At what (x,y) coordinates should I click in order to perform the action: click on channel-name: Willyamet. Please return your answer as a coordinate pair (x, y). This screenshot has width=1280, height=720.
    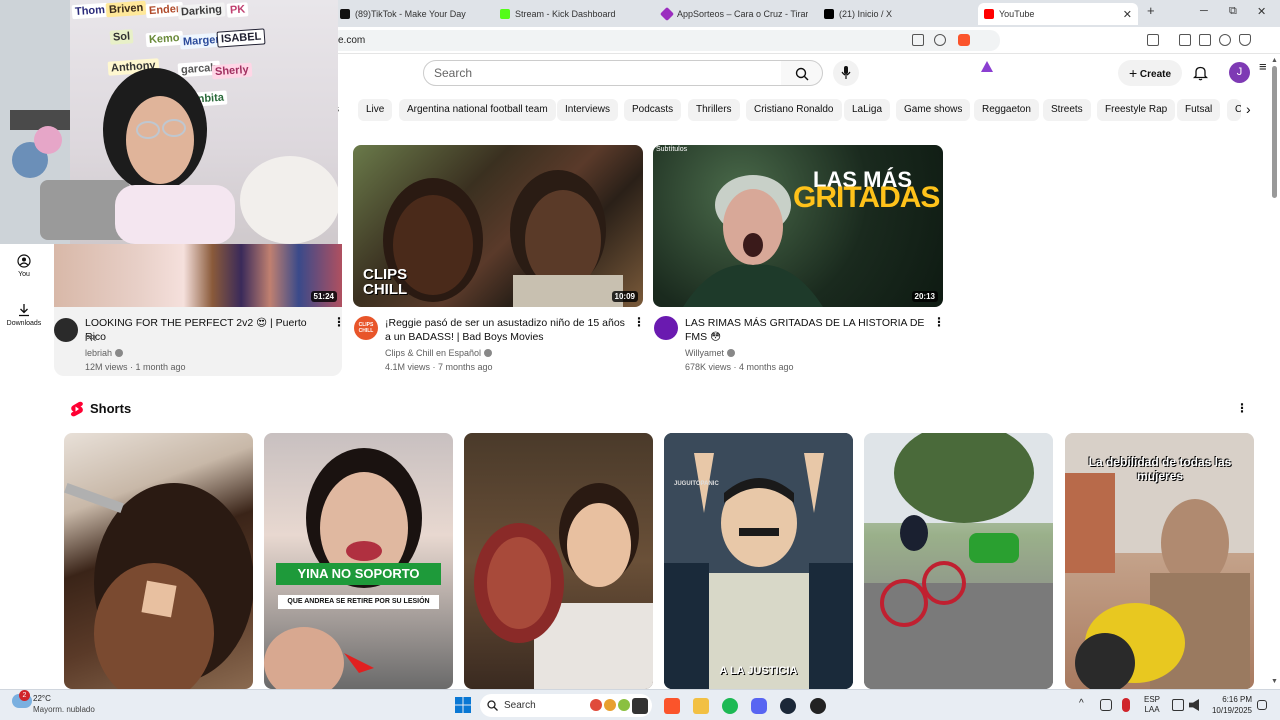
    Looking at the image, I should click on (705, 353).